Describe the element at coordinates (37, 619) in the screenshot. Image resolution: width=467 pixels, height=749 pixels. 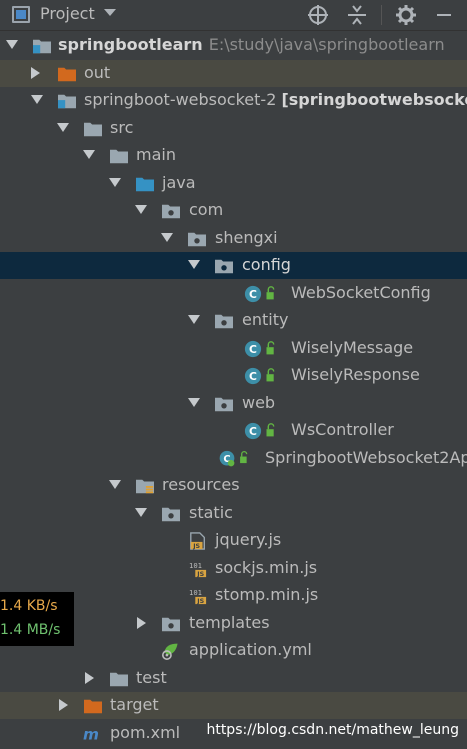
I see `network-speed-overlay: 1.4 KB/s 1.4 MB/s` at that location.